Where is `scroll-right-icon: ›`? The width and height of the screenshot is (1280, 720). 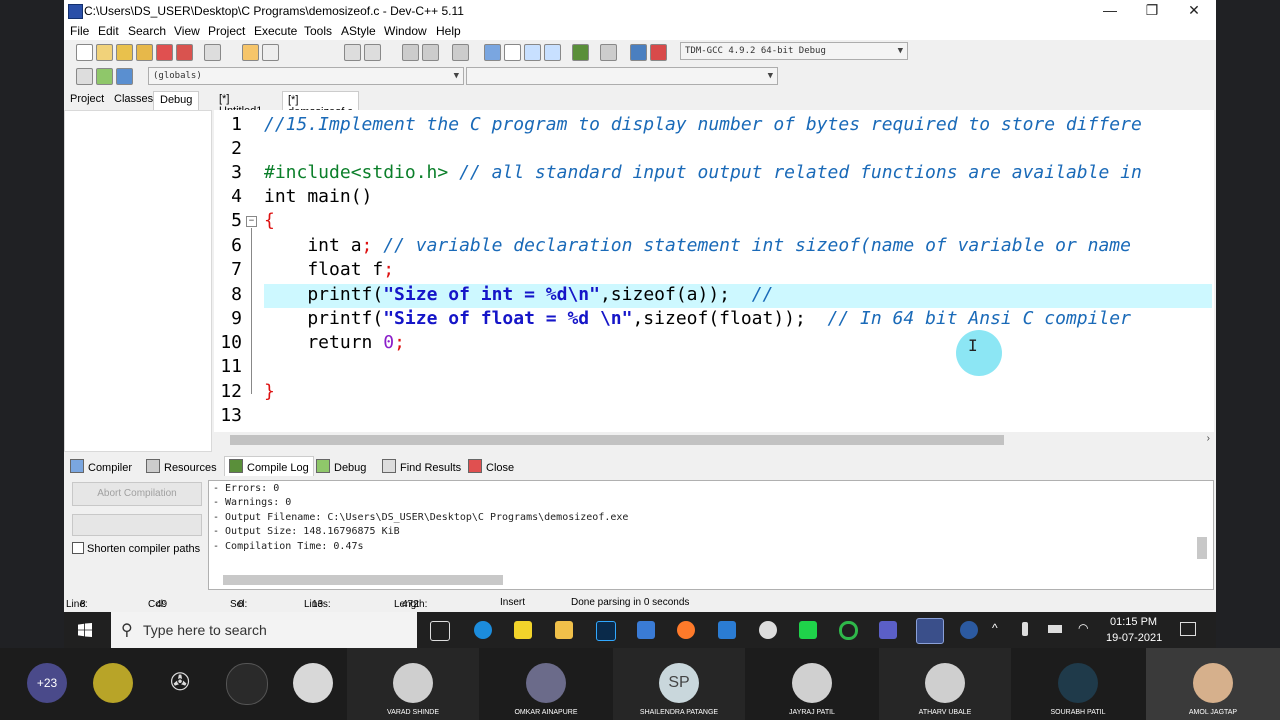 scroll-right-icon: › is located at coordinates (1208, 438).